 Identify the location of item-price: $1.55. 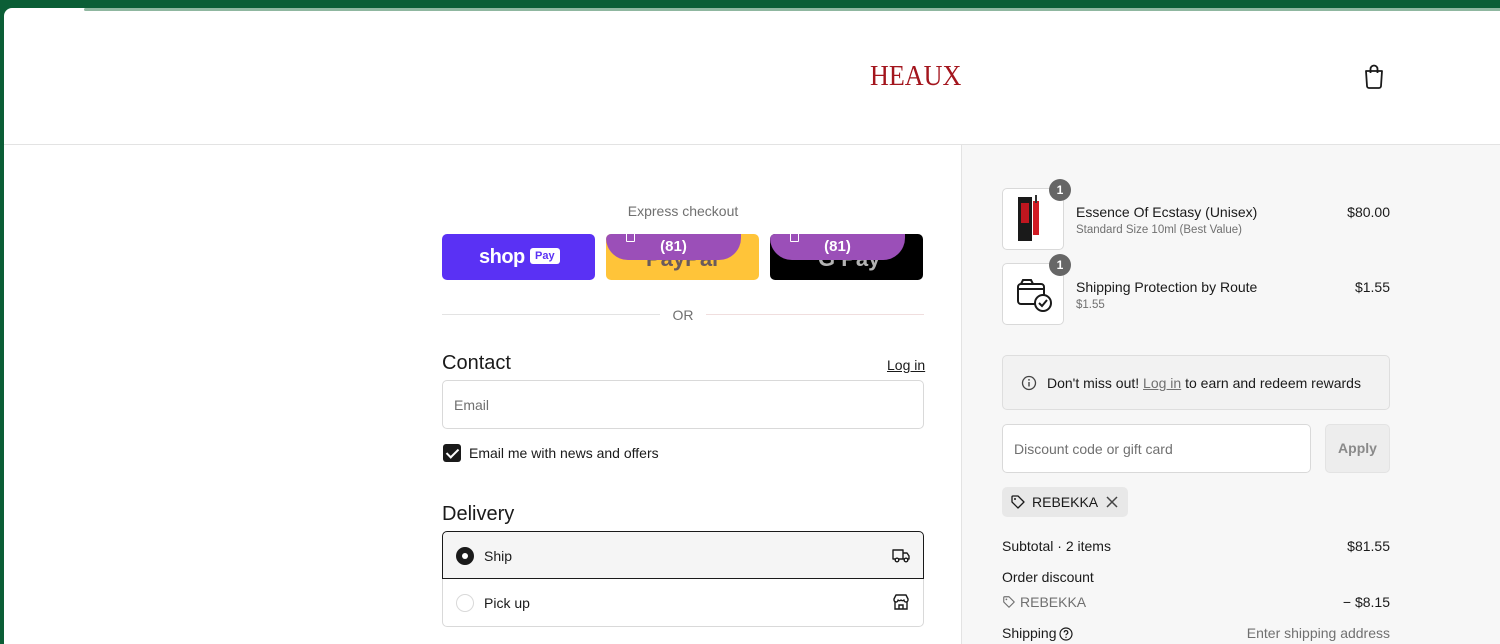
(1372, 287).